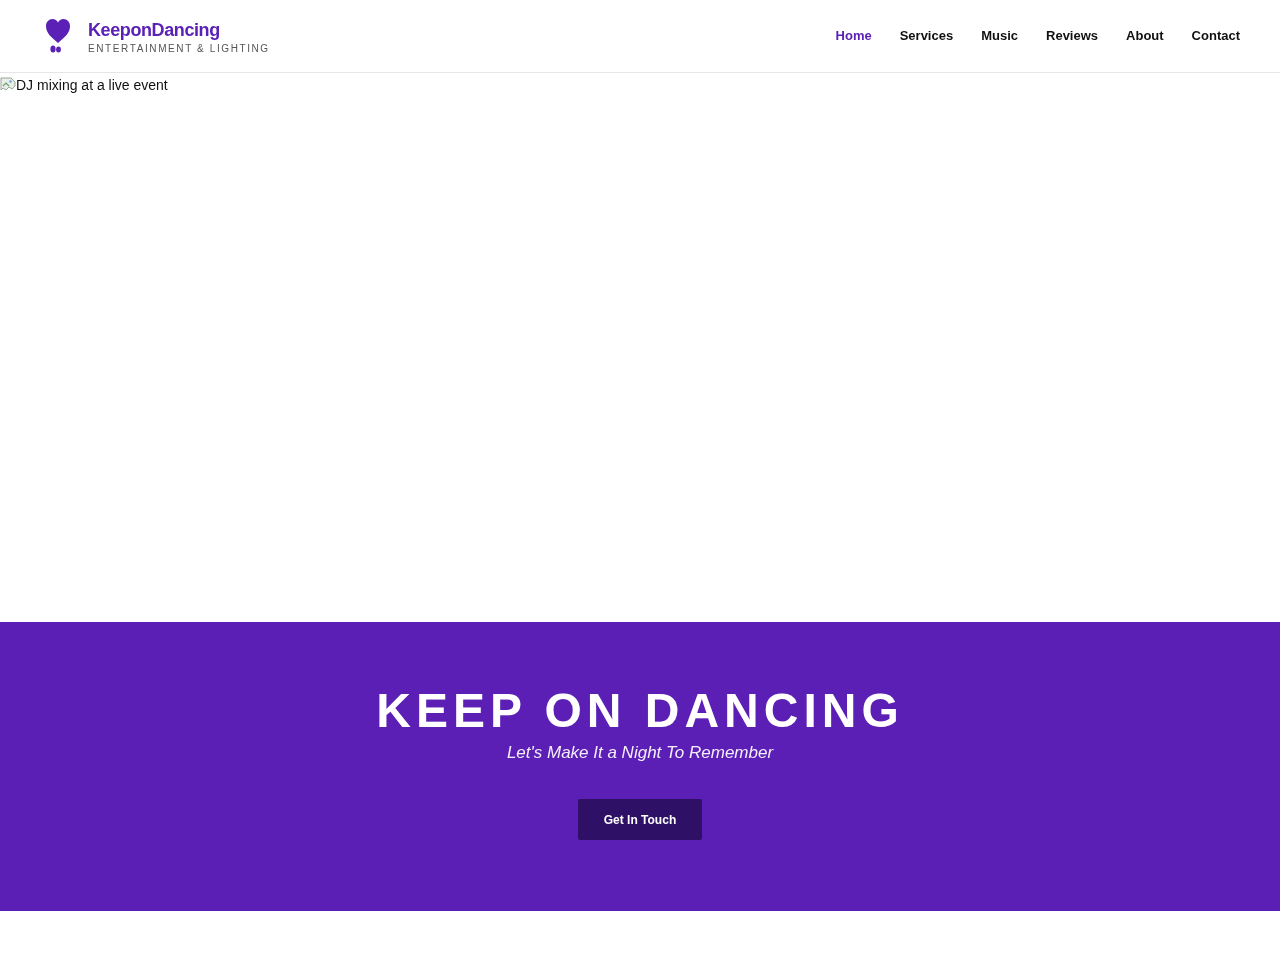 The image size is (1280, 960). I want to click on nav-link: Home, so click(853, 36).